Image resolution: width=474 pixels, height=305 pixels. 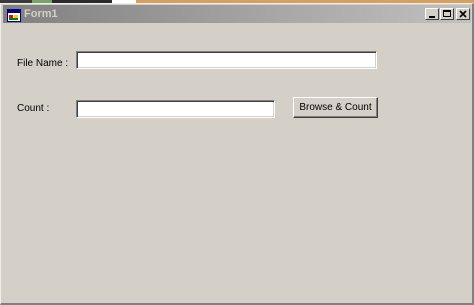 I want to click on file-name-input, so click(x=226, y=60).